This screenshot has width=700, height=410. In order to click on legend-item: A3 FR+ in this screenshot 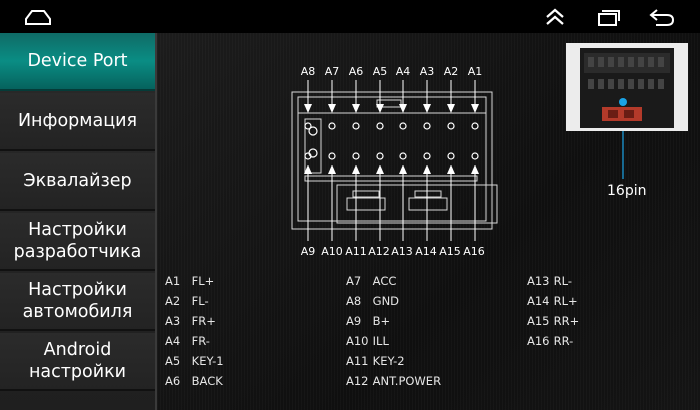, I will do `click(190, 321)`.